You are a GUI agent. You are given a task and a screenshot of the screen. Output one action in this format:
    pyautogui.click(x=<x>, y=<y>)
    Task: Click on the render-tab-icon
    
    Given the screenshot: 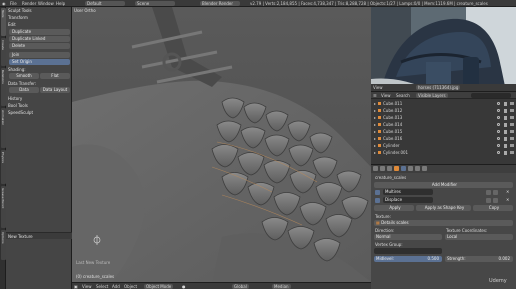 What is the action you would take?
    pyautogui.click(x=375, y=168)
    